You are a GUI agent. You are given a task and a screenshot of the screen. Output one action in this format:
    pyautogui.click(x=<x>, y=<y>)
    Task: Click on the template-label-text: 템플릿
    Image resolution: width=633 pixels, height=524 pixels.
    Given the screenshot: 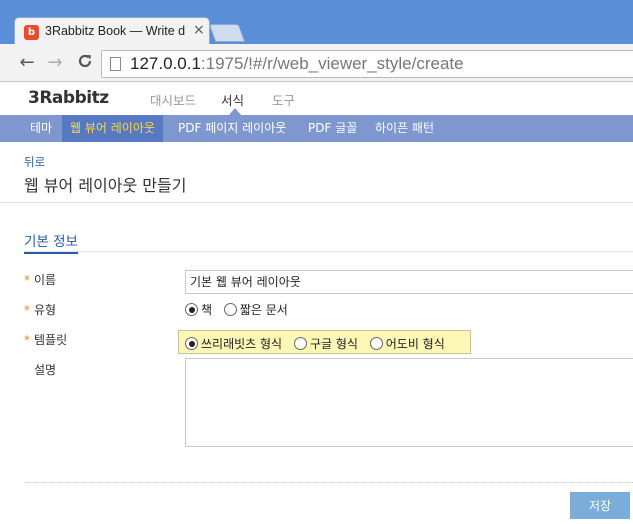 What is the action you would take?
    pyautogui.click(x=51, y=340)
    